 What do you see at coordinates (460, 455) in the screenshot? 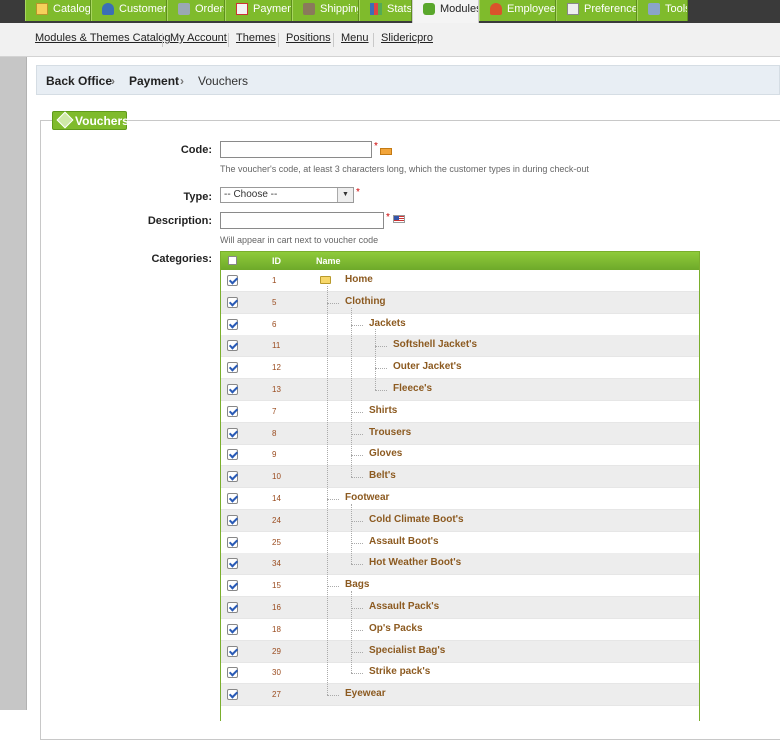
I see `category-row: 9 Gloves` at bounding box center [460, 455].